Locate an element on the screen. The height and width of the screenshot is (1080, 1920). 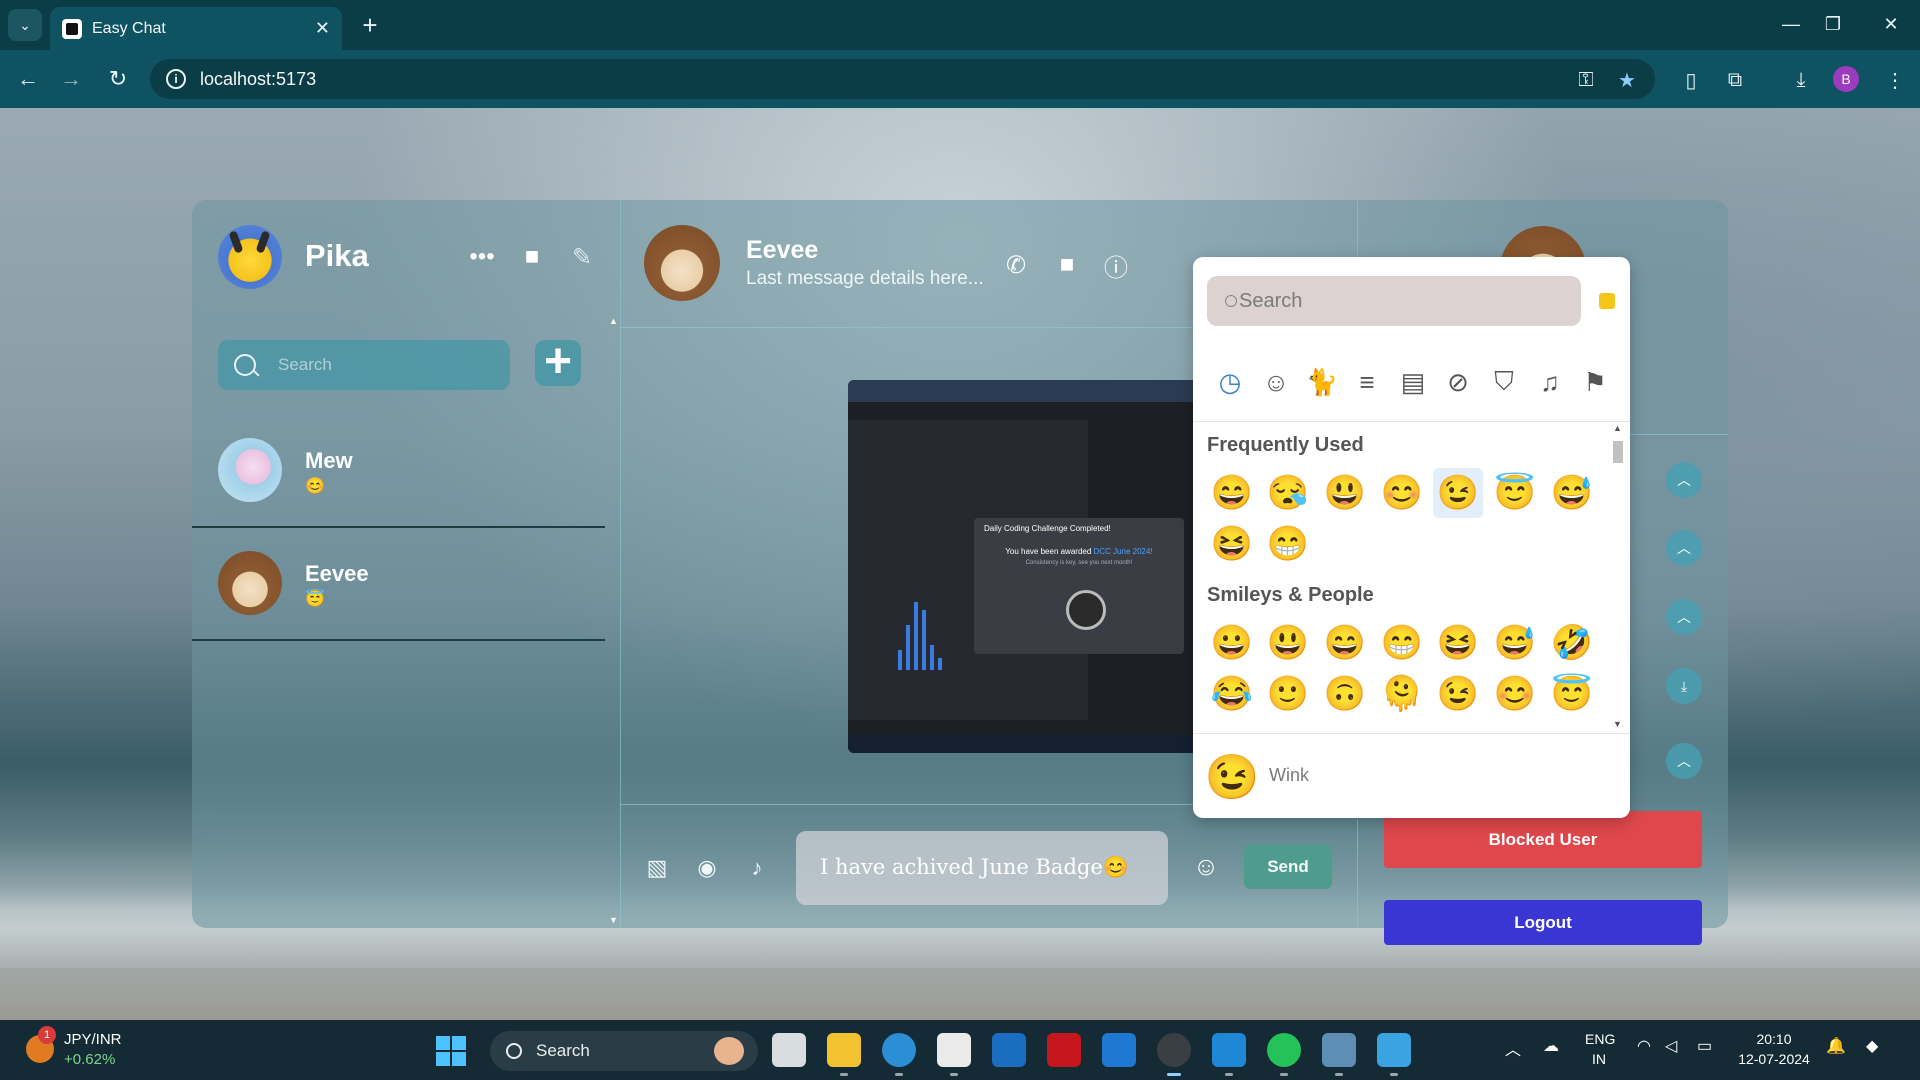
more-options-icon: ••• is located at coordinates (482, 257).